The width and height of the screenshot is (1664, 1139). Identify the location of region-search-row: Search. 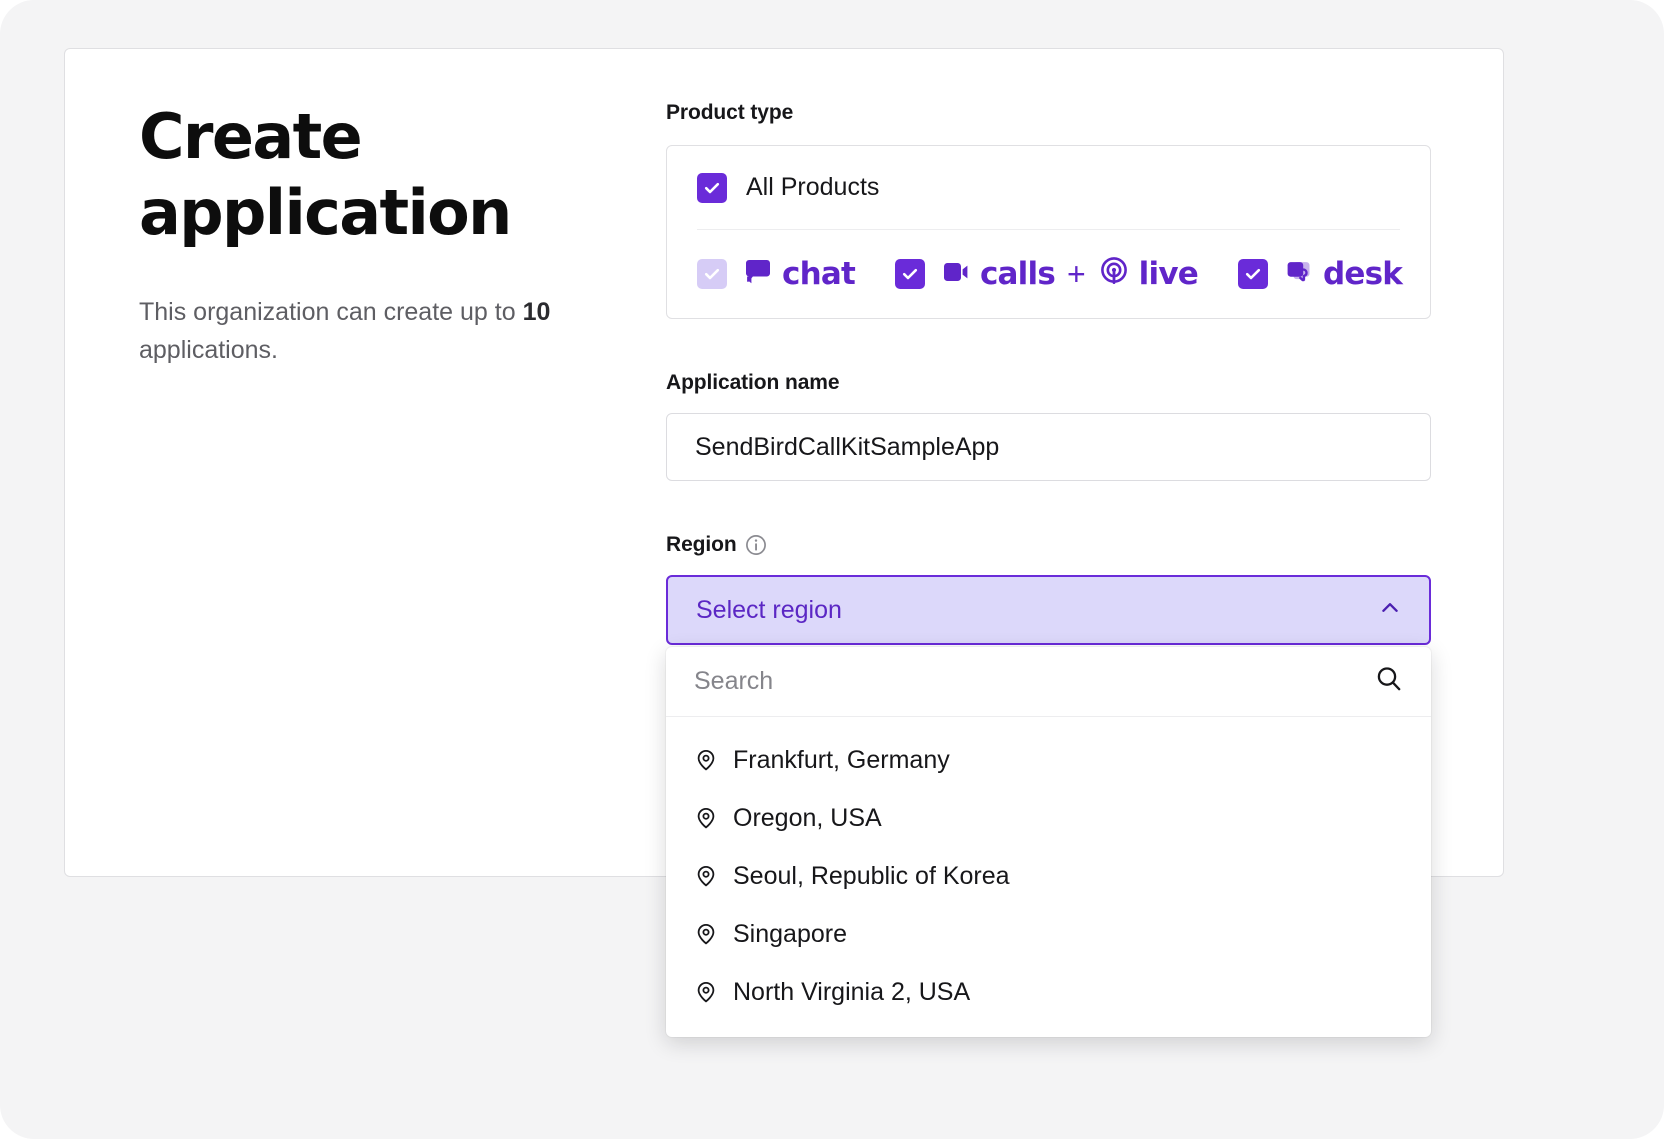
(1048, 682).